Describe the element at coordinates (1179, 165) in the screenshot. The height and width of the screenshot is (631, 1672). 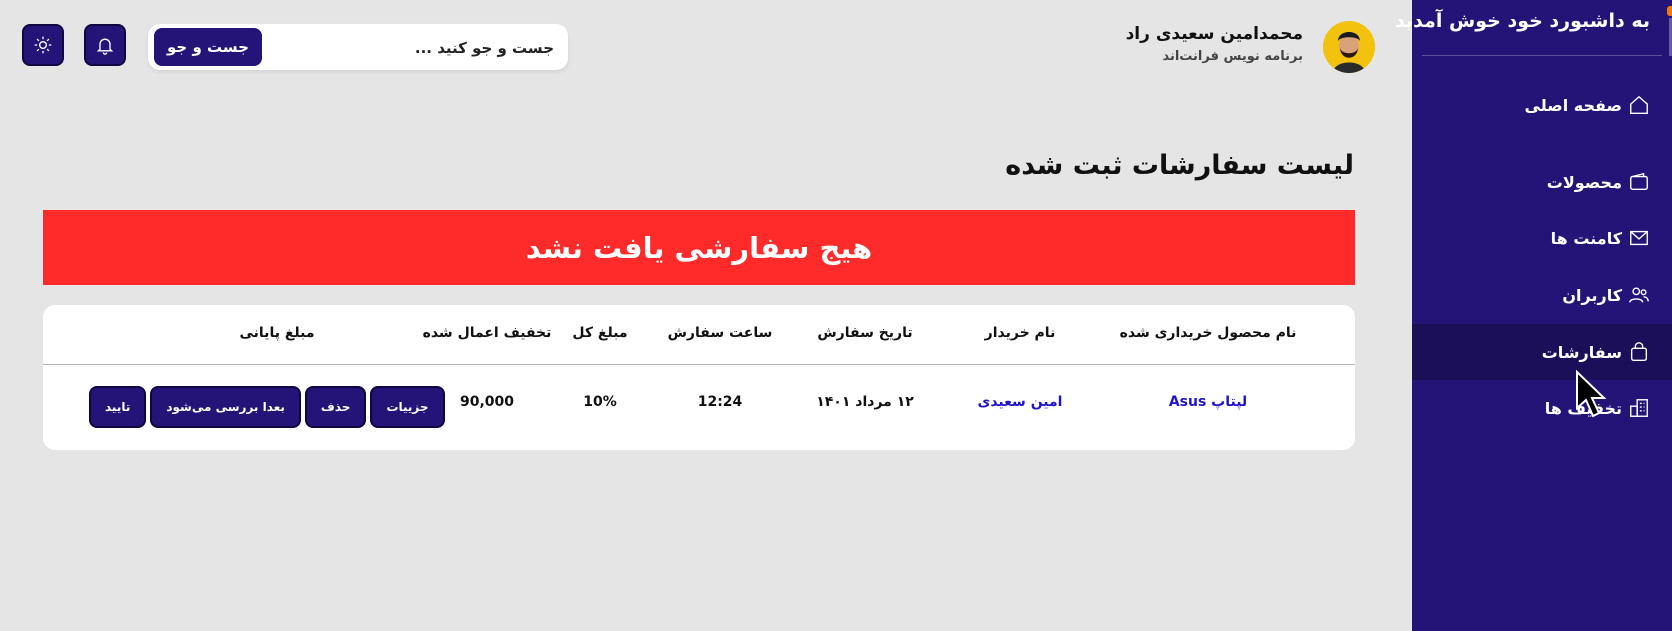
I see `page-title: لیست سفارشات ثبت شده` at that location.